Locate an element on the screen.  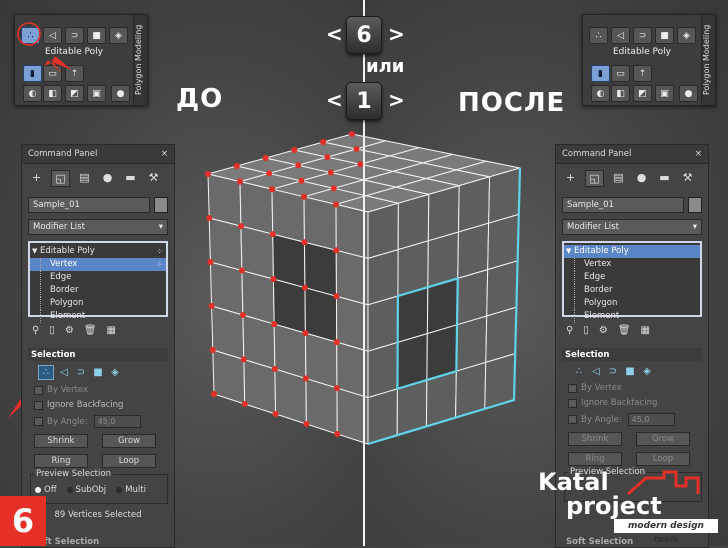
radio-subobj: SubObj is located at coordinates (87, 490).